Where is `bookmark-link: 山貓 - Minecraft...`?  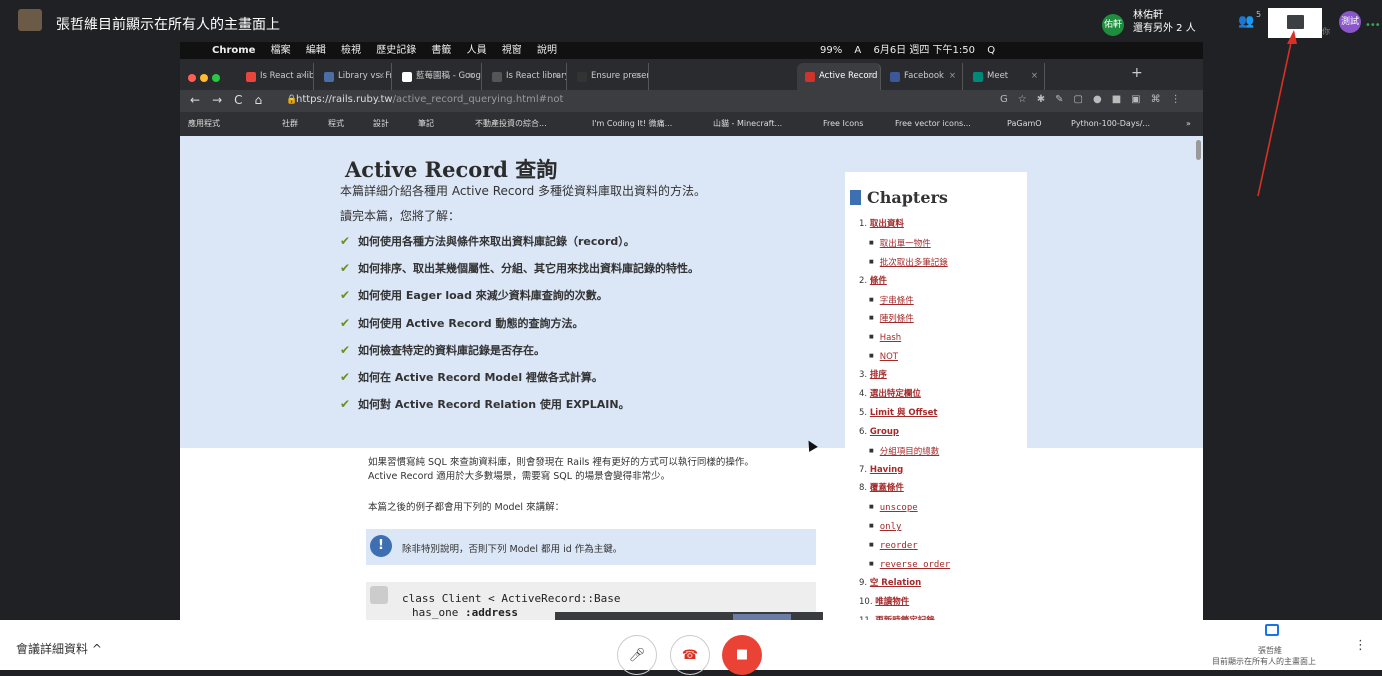
bookmark-link: 山貓 - Minecraft... is located at coordinates (747, 124).